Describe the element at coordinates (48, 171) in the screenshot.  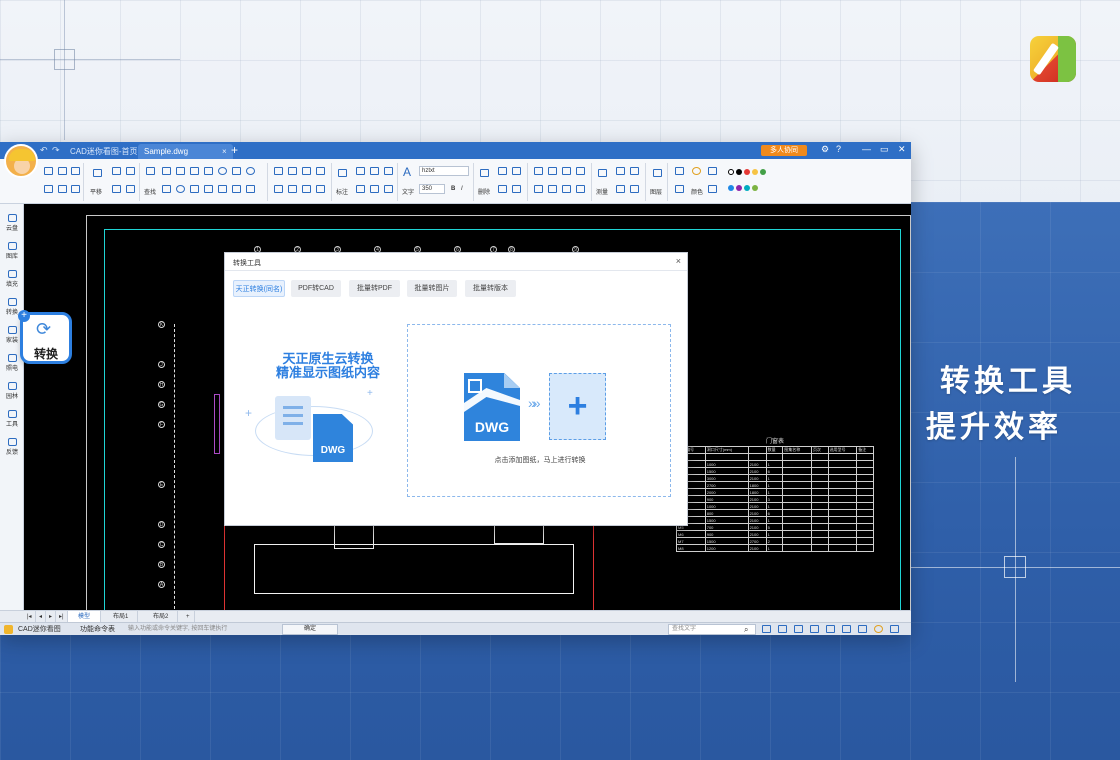
I see `new-file-icon` at that location.